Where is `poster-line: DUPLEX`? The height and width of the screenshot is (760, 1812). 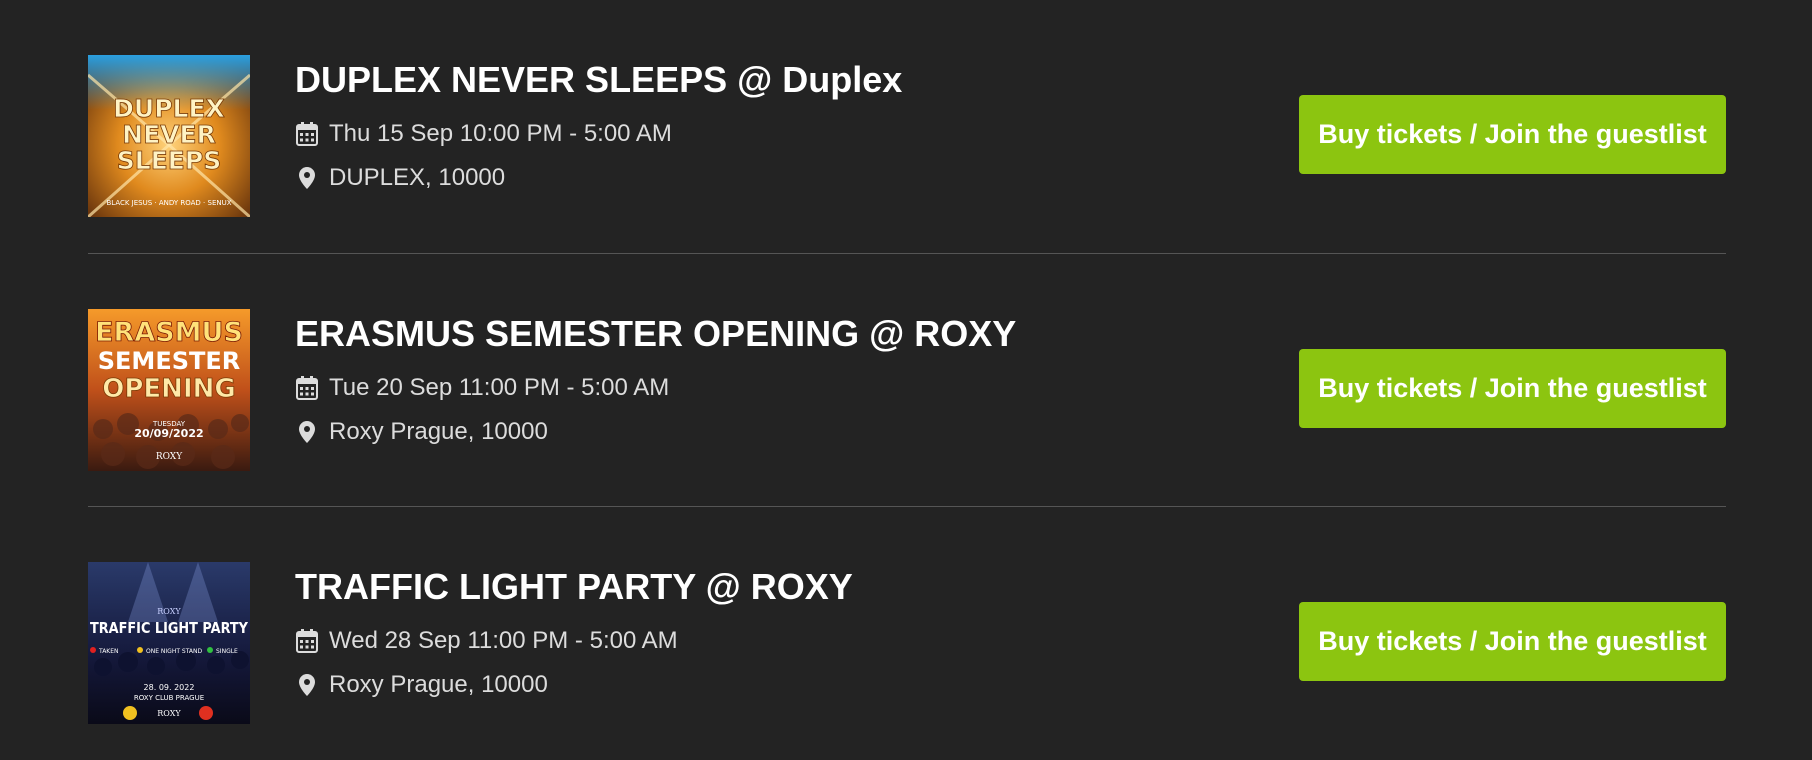
poster-line: DUPLEX is located at coordinates (169, 108).